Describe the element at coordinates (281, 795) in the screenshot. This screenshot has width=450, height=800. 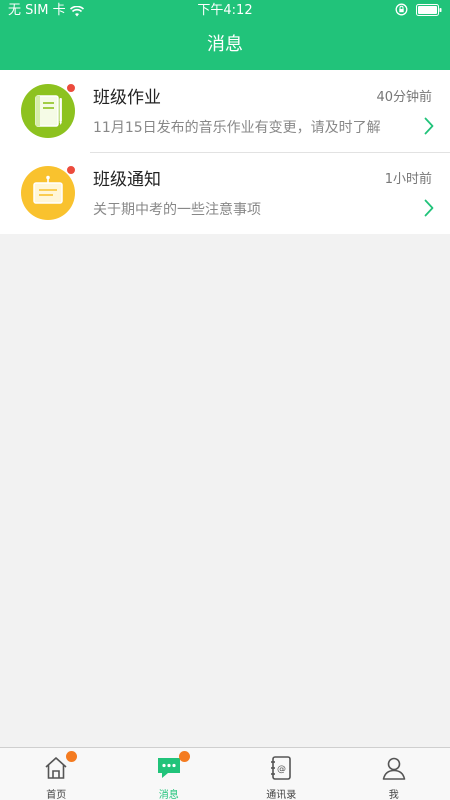
I see `tab-label: 通讯录` at that location.